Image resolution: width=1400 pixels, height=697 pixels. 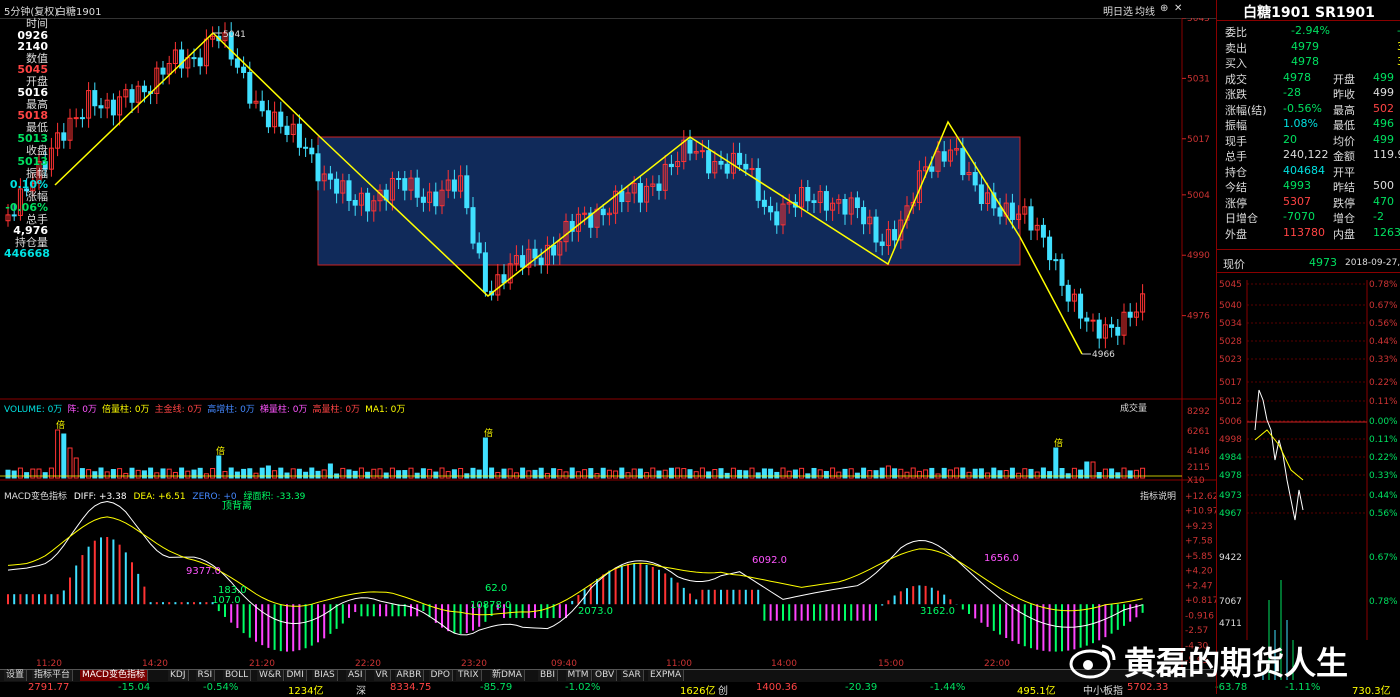 I want to click on tab-arbr: ARBR, so click(x=409, y=675).